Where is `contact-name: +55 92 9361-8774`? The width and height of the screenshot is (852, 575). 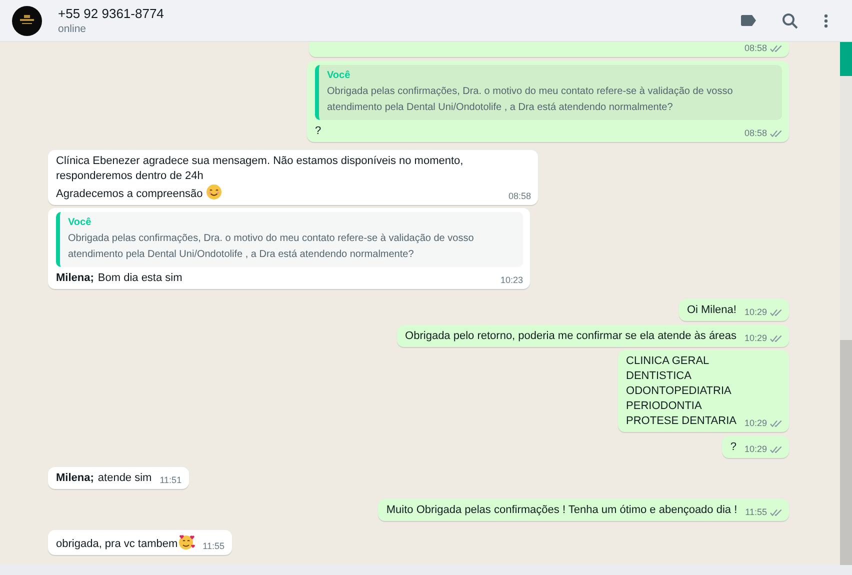 contact-name: +55 92 9361-8774 is located at coordinates (111, 13).